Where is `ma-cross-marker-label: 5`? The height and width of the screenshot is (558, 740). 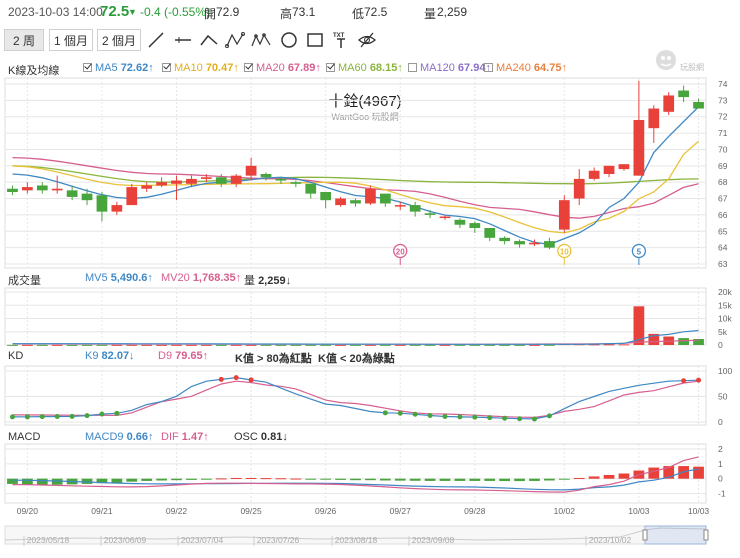
ma-cross-marker-label: 5 is located at coordinates (639, 252).